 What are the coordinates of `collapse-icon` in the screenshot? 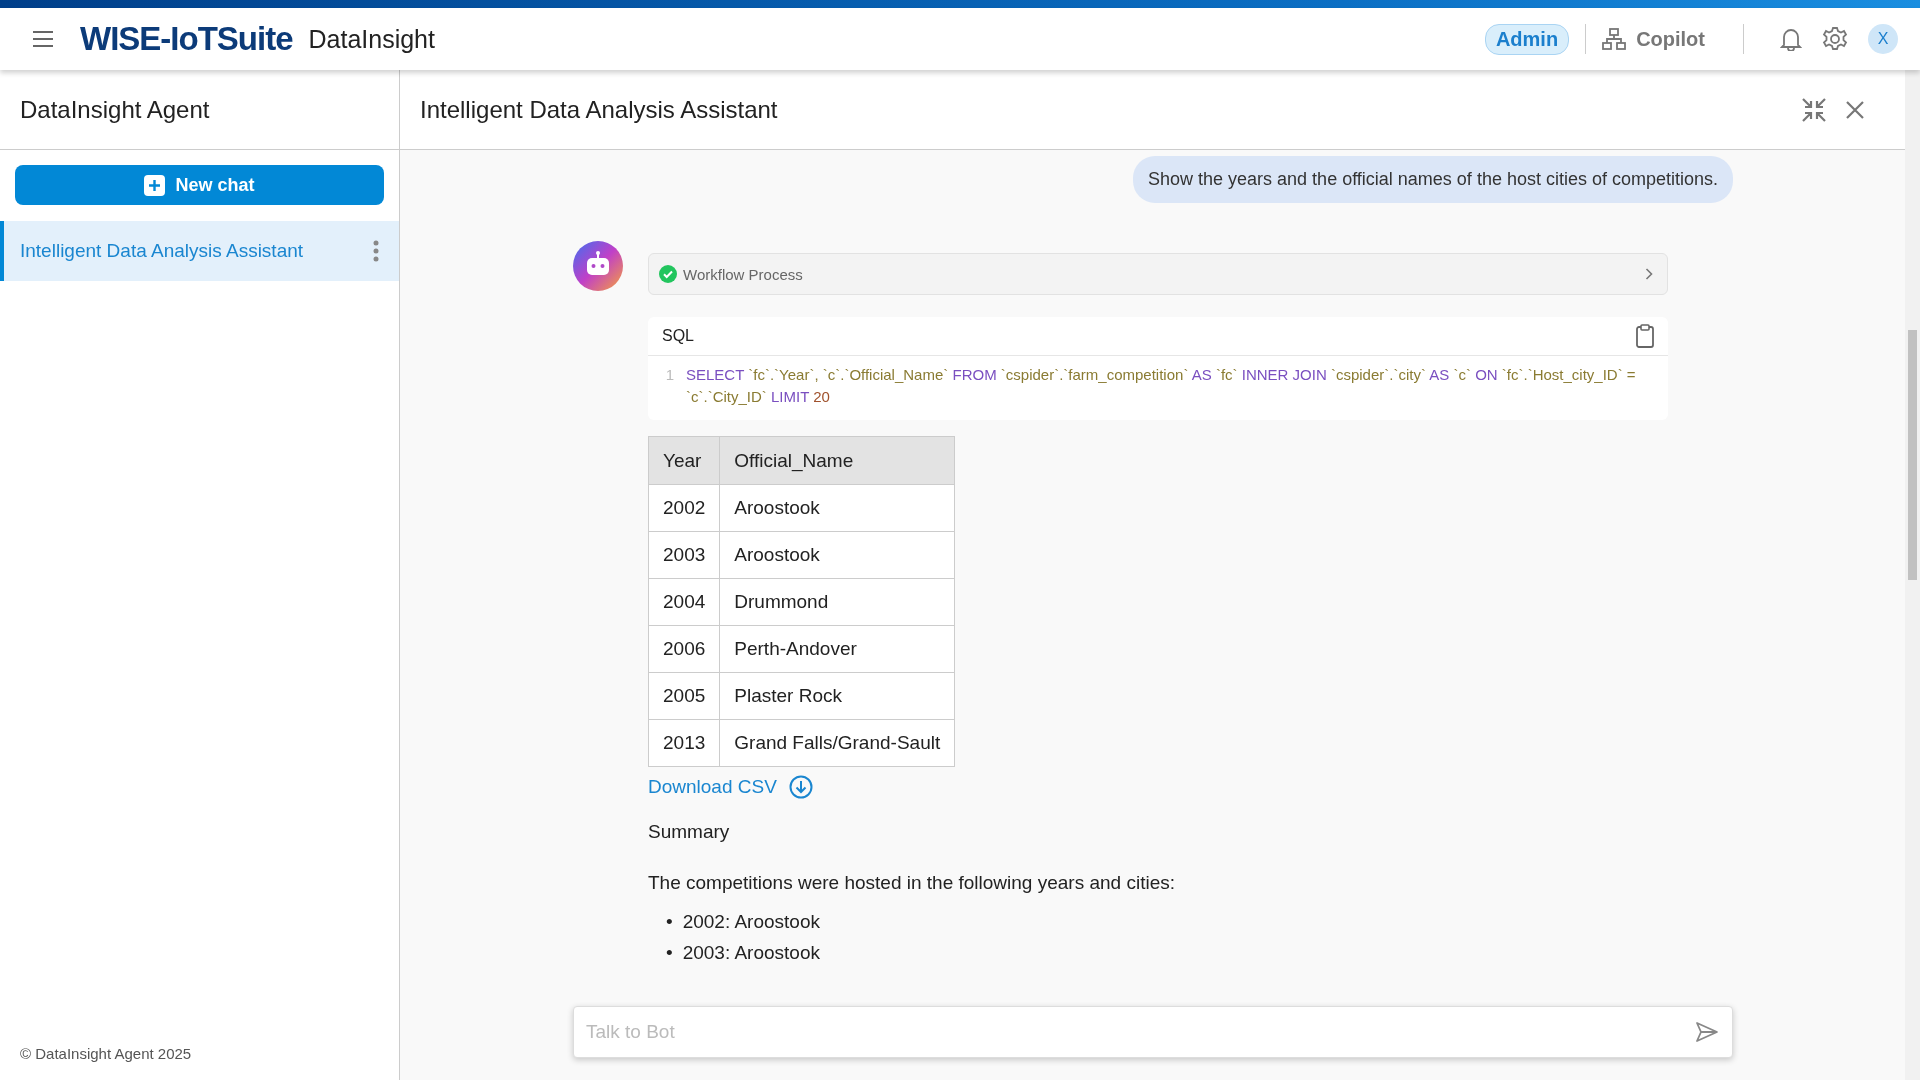 It's located at (1814, 109).